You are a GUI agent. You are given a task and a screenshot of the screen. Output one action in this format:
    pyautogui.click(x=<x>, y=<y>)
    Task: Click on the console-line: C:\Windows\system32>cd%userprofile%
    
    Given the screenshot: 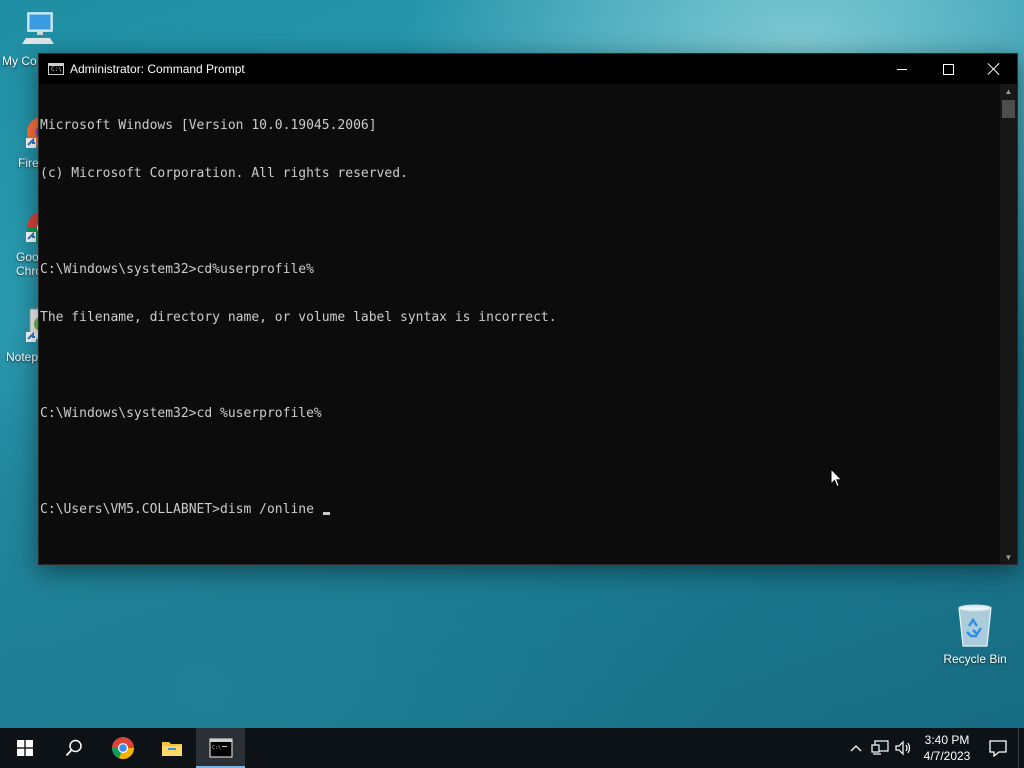 What is the action you would take?
    pyautogui.click(x=177, y=269)
    